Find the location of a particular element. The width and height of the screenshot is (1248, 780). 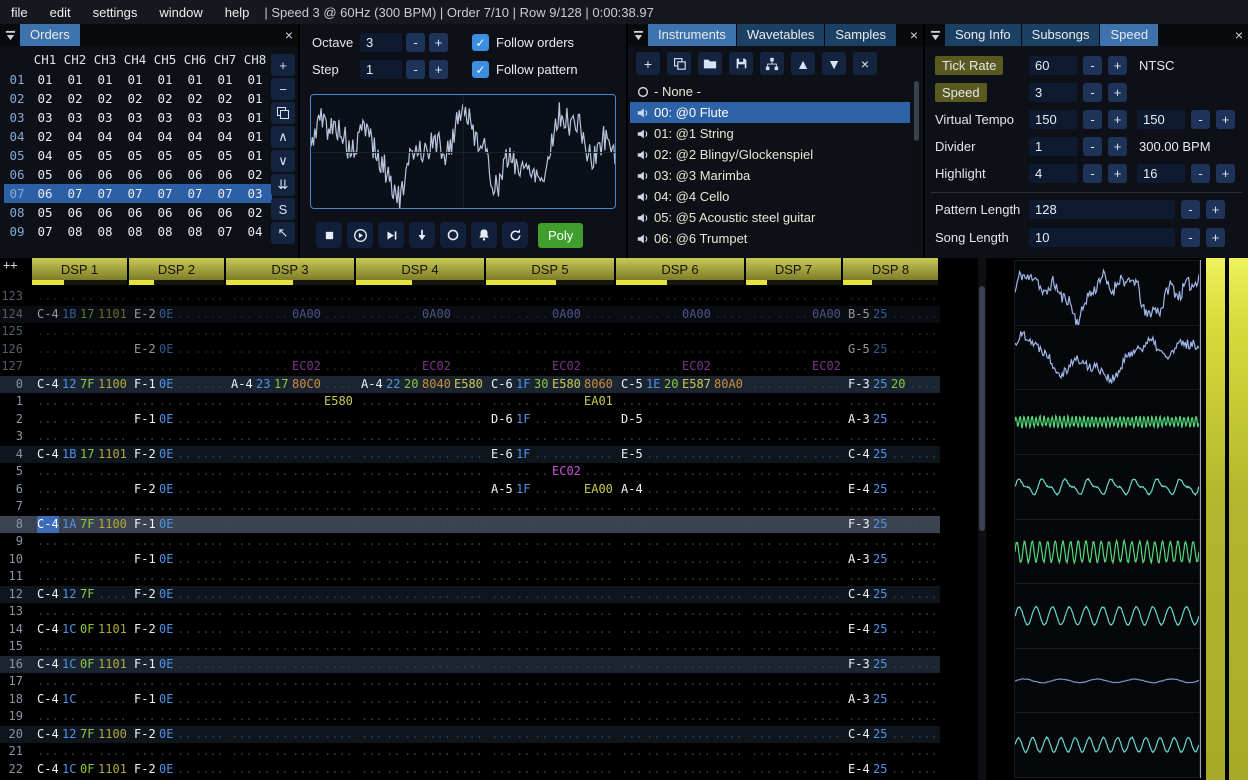

pattern-cell: C-5 1E 20 E587 80A0 is located at coordinates (681, 385).